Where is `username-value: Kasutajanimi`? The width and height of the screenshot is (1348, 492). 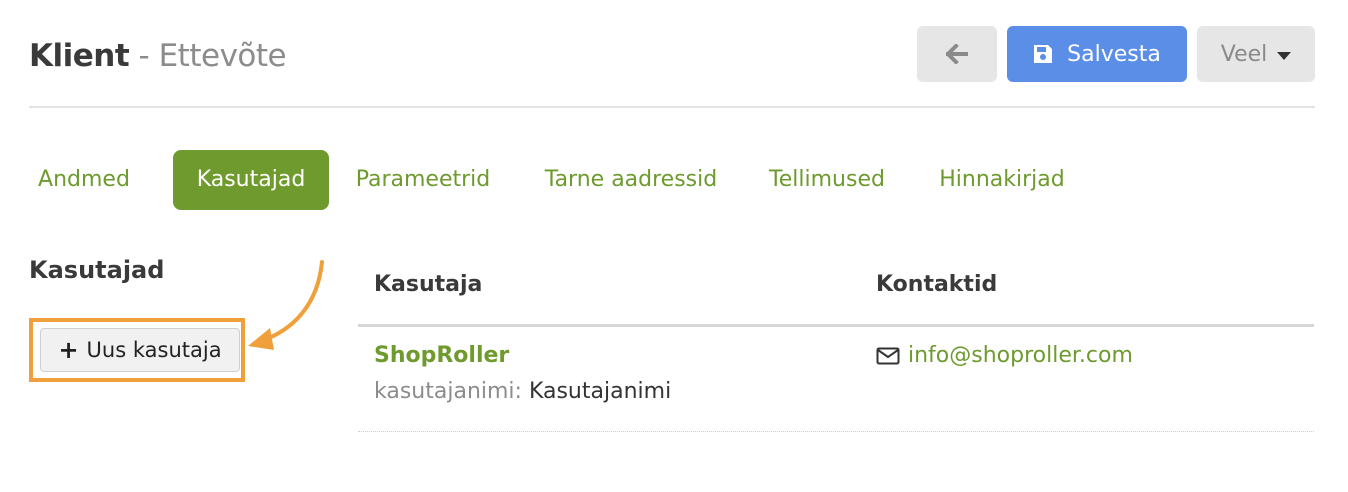
username-value: Kasutajanimi is located at coordinates (600, 391).